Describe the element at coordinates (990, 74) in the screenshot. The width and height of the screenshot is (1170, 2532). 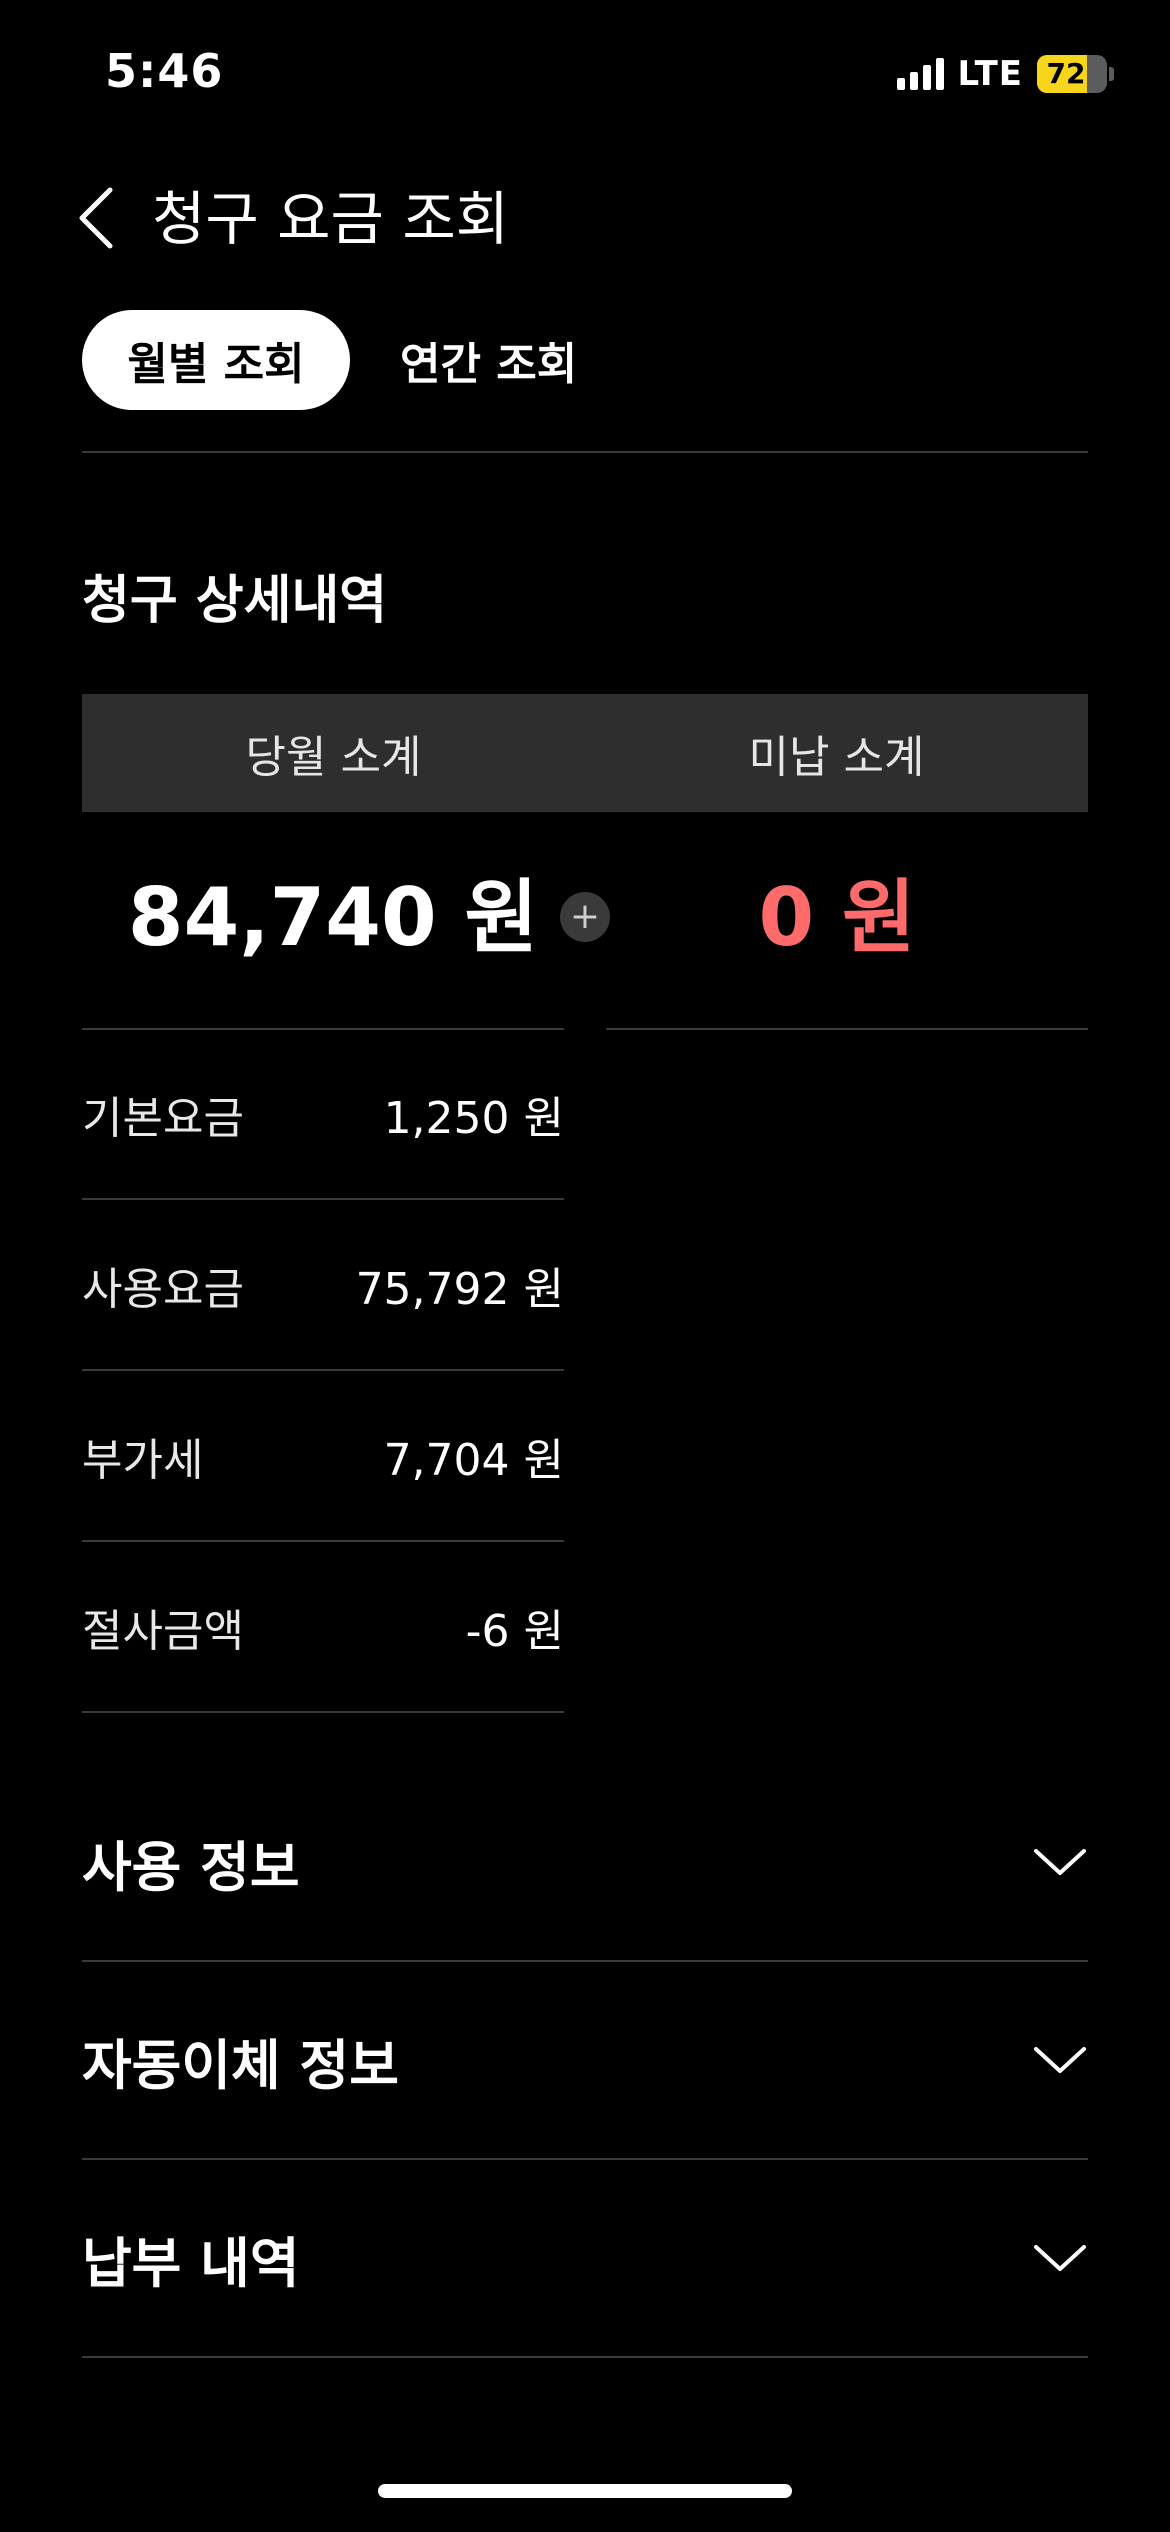
I see `network-type: LTE` at that location.